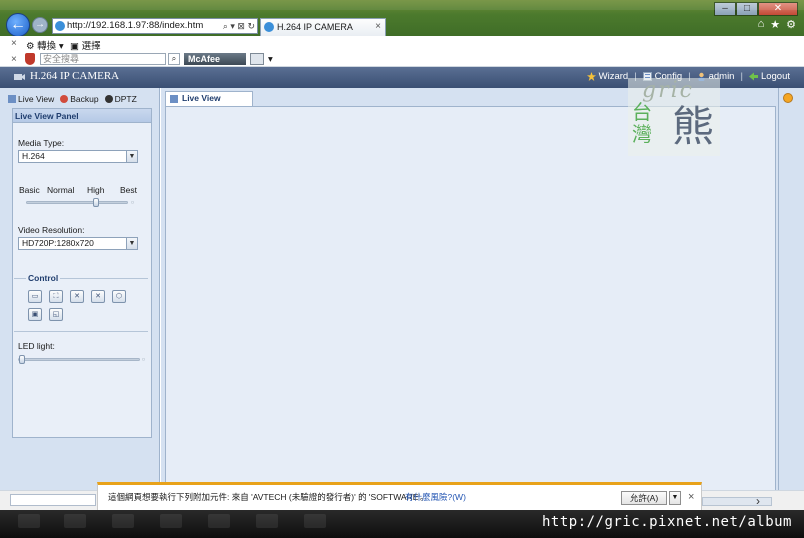  I want to click on browser-tab: H.264 IP CAMERA ×, so click(323, 27).